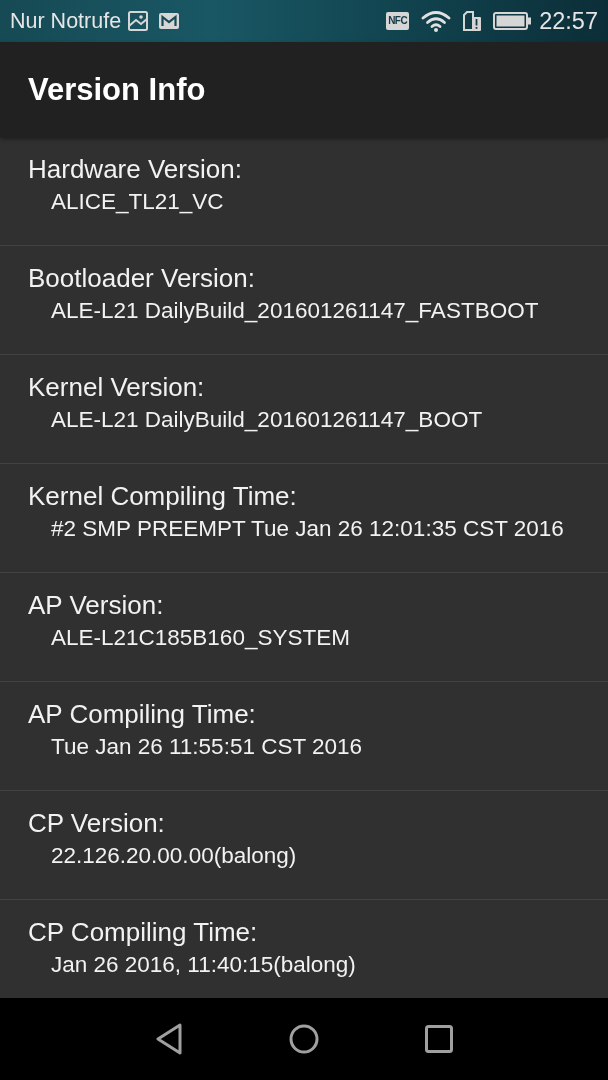 The image size is (608, 1080). Describe the element at coordinates (96, 605) in the screenshot. I see `info-label: AP Version:` at that location.